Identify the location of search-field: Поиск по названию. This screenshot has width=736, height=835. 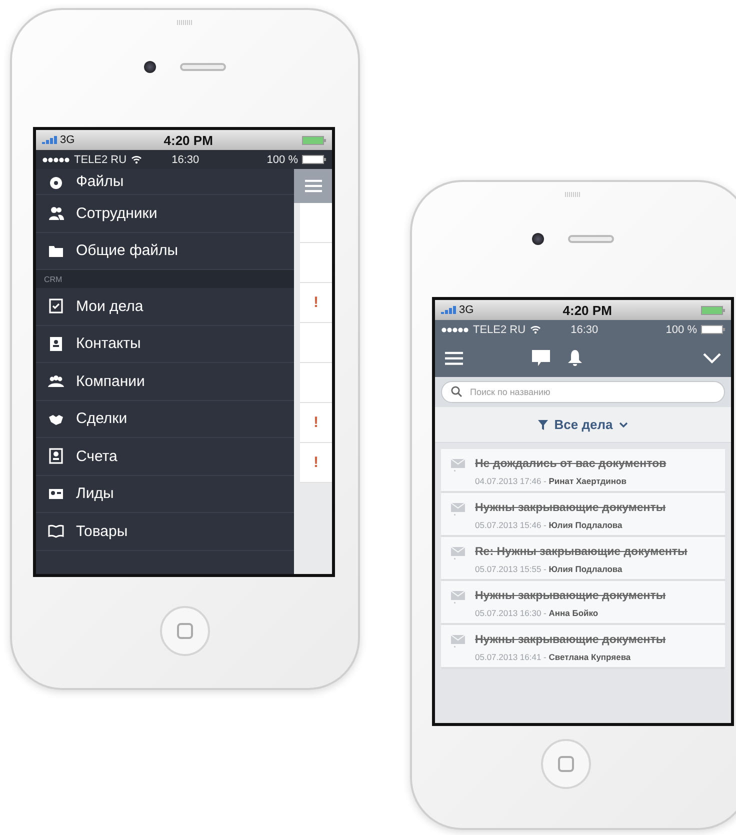
(583, 392).